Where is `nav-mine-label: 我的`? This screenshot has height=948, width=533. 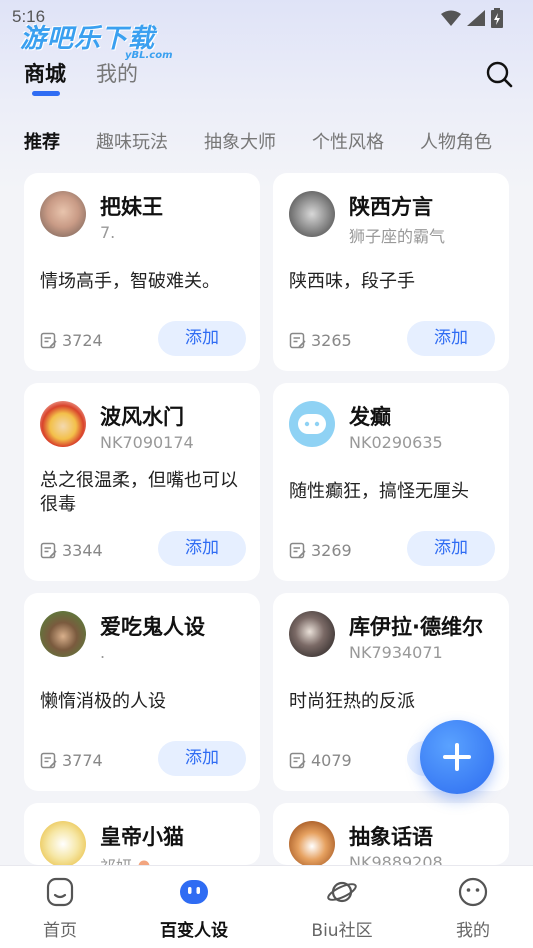
nav-mine-label: 我的 is located at coordinates (473, 931).